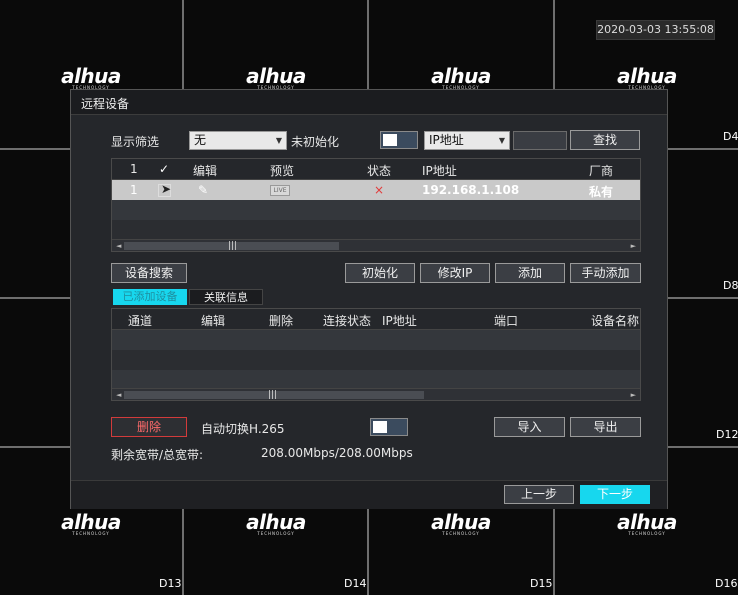  Describe the element at coordinates (280, 190) in the screenshot. I see `live-preview-icon: LIVE` at that location.